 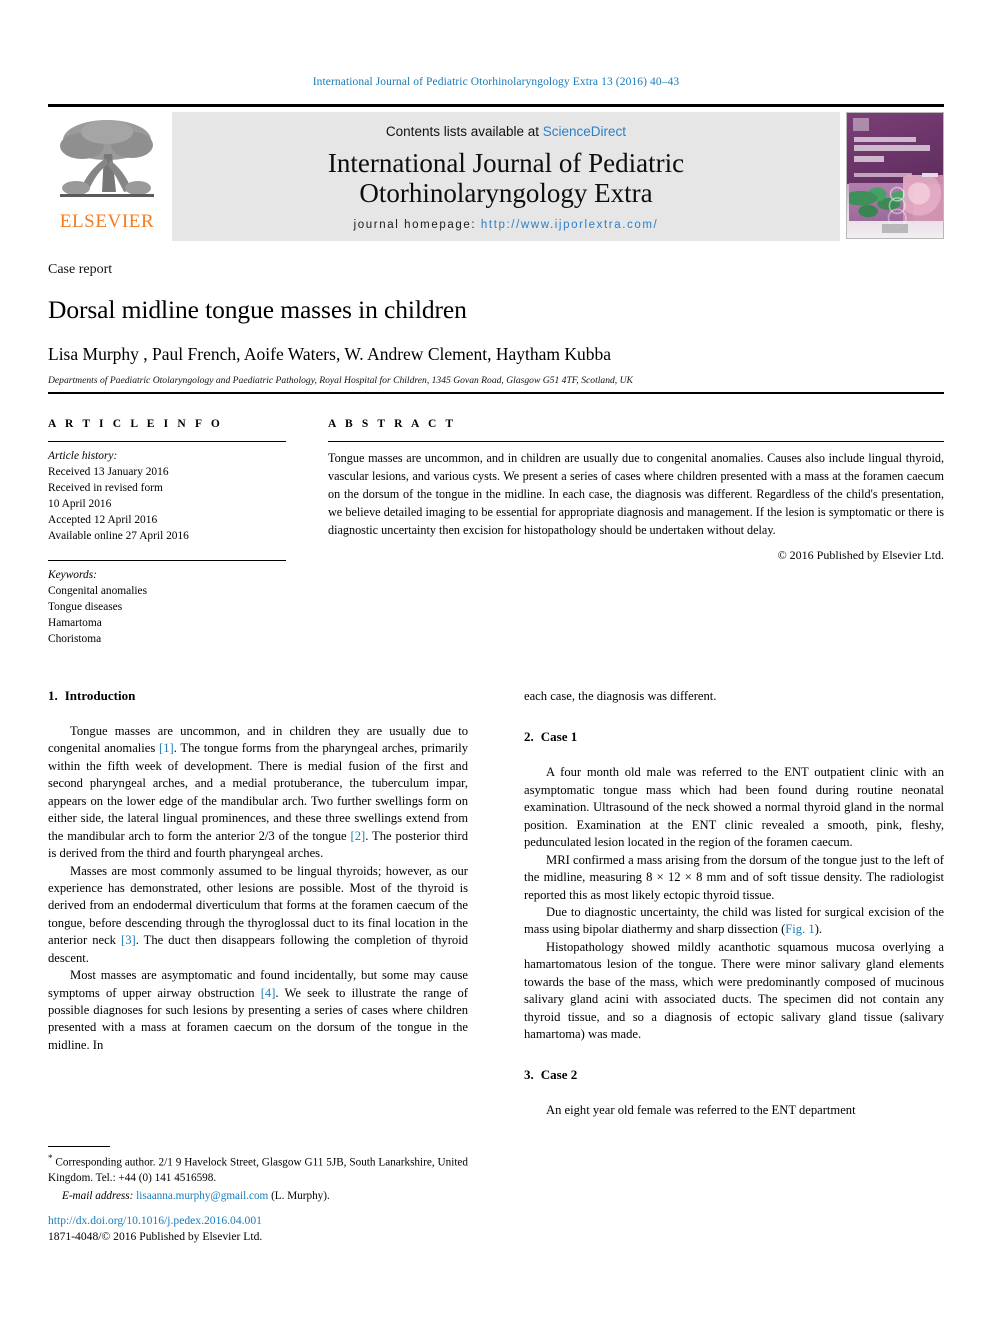 I want to click on homepage-label: journal homepage:, so click(x=415, y=225).